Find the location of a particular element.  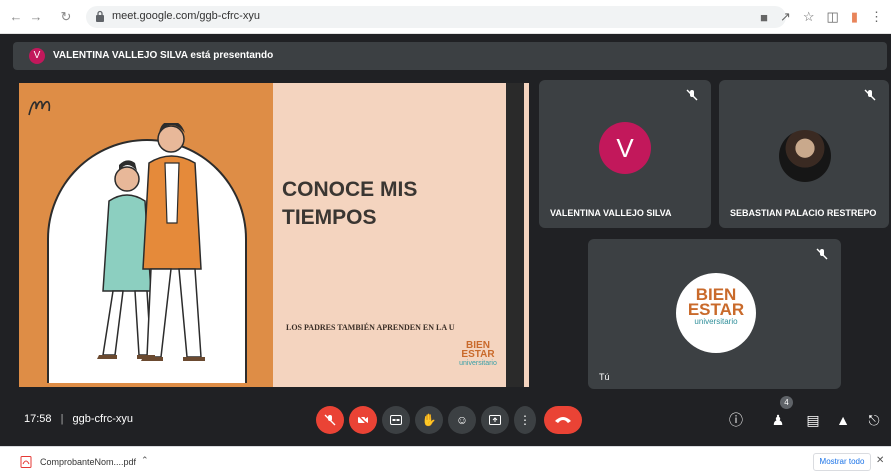

lock-icon is located at coordinates (100, 16).